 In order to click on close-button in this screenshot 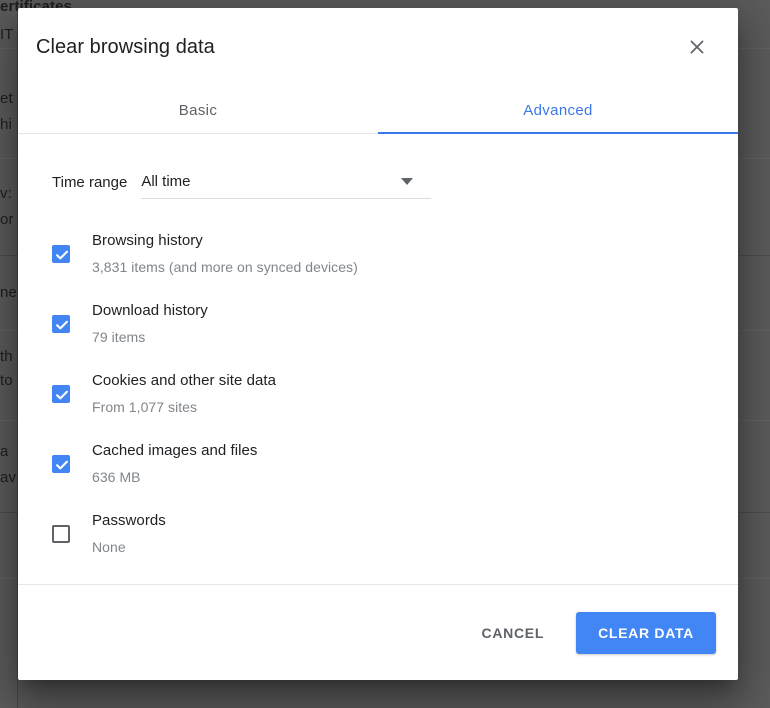, I will do `click(697, 47)`.